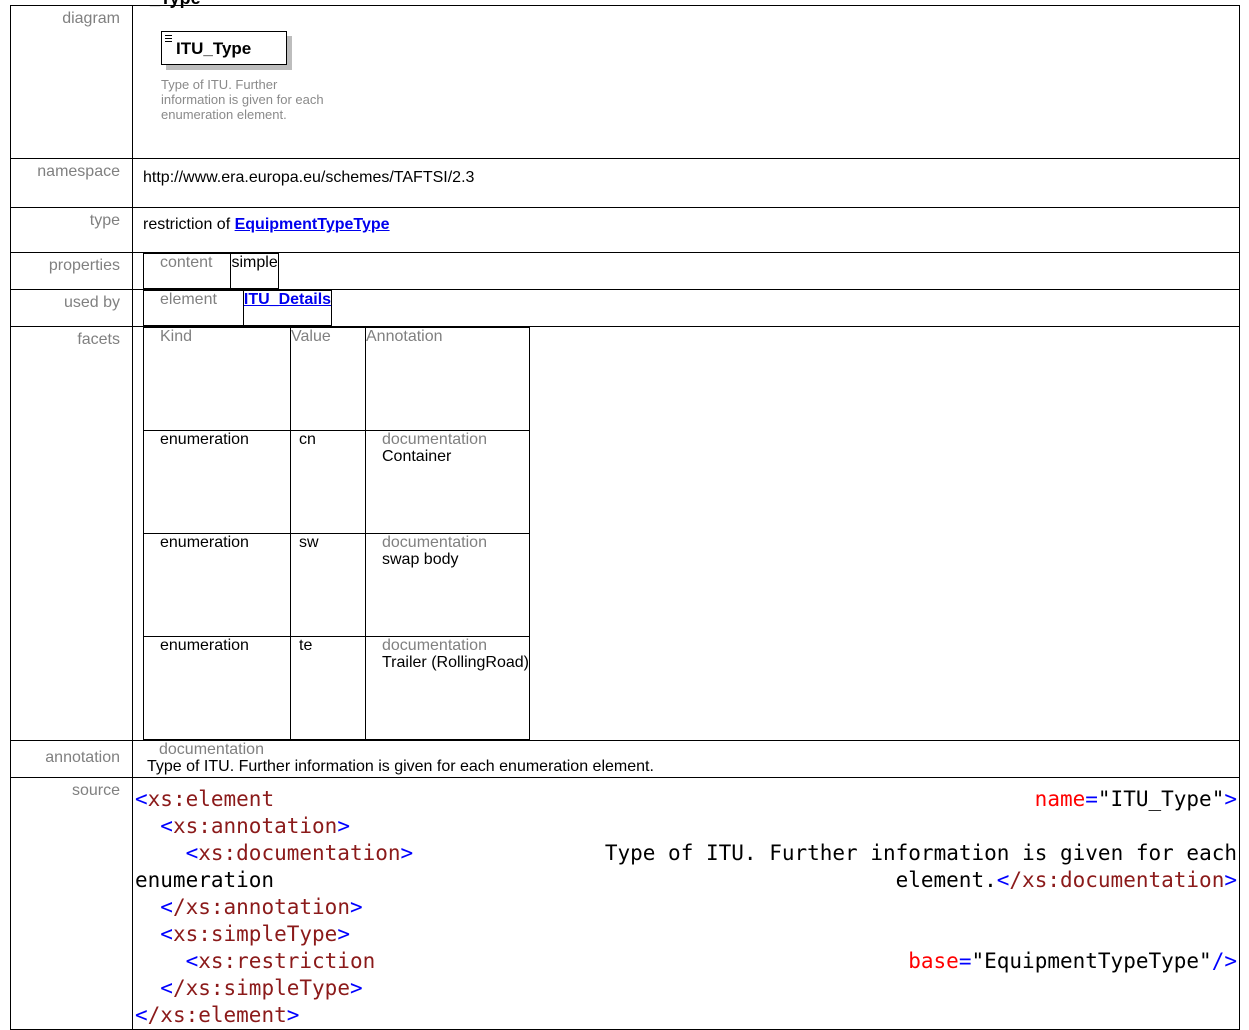 This screenshot has width=1249, height=1030. Describe the element at coordinates (686, 230) in the screenshot. I see `type-cell: restriction of EquipmentTypeType` at that location.